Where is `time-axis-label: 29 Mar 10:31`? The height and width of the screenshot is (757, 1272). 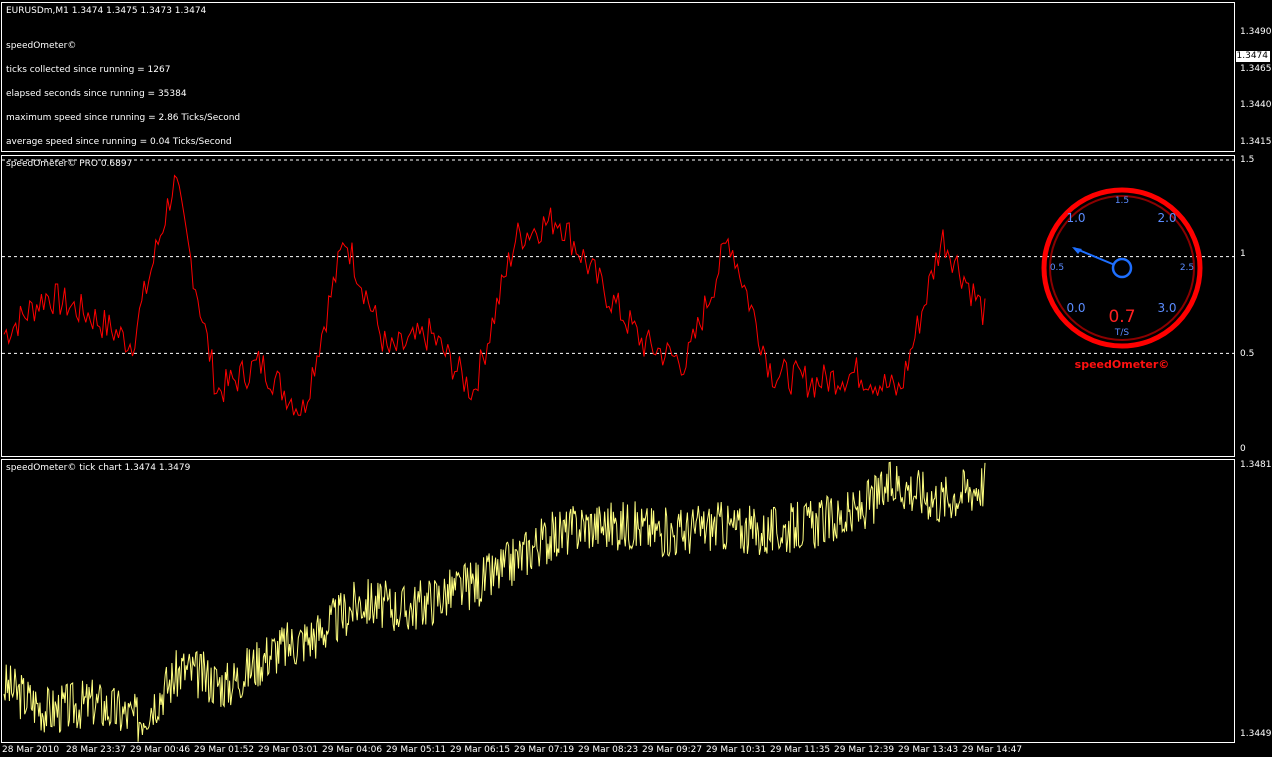
time-axis-label: 29 Mar 10:31 is located at coordinates (736, 750).